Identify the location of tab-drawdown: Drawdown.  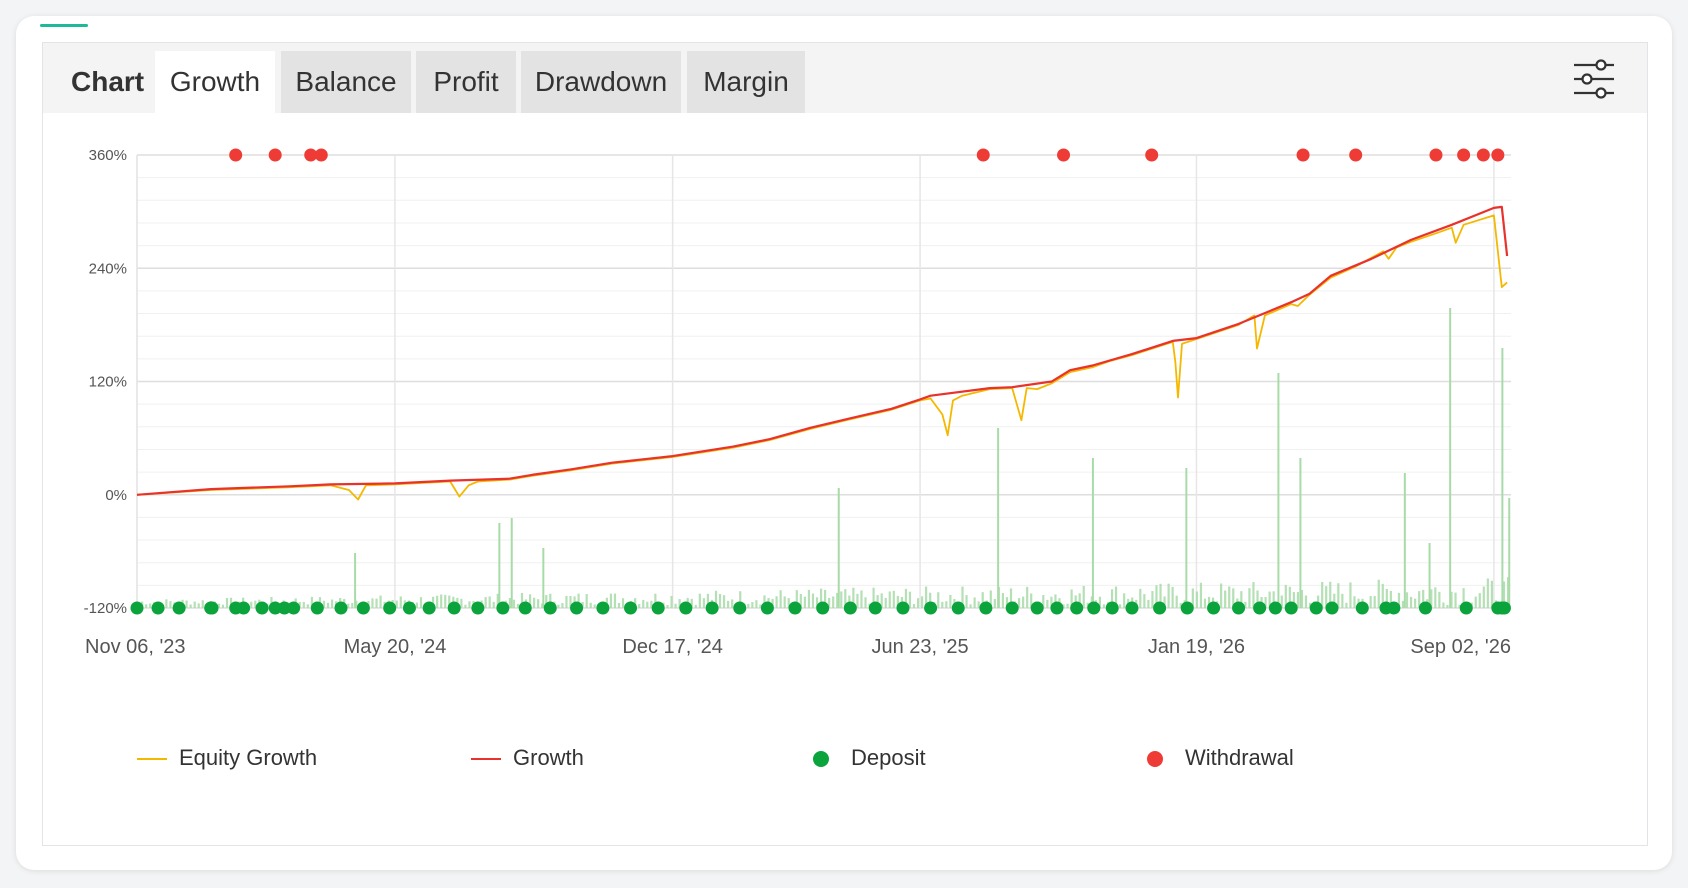
(601, 82).